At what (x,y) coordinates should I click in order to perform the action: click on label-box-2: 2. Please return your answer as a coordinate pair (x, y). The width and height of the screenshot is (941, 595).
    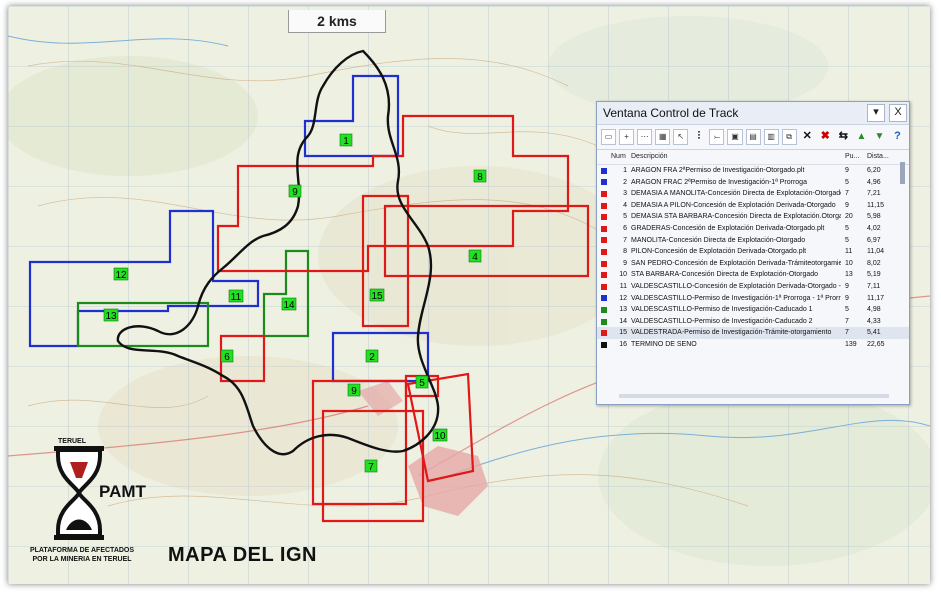
    Looking at the image, I should click on (372, 356).